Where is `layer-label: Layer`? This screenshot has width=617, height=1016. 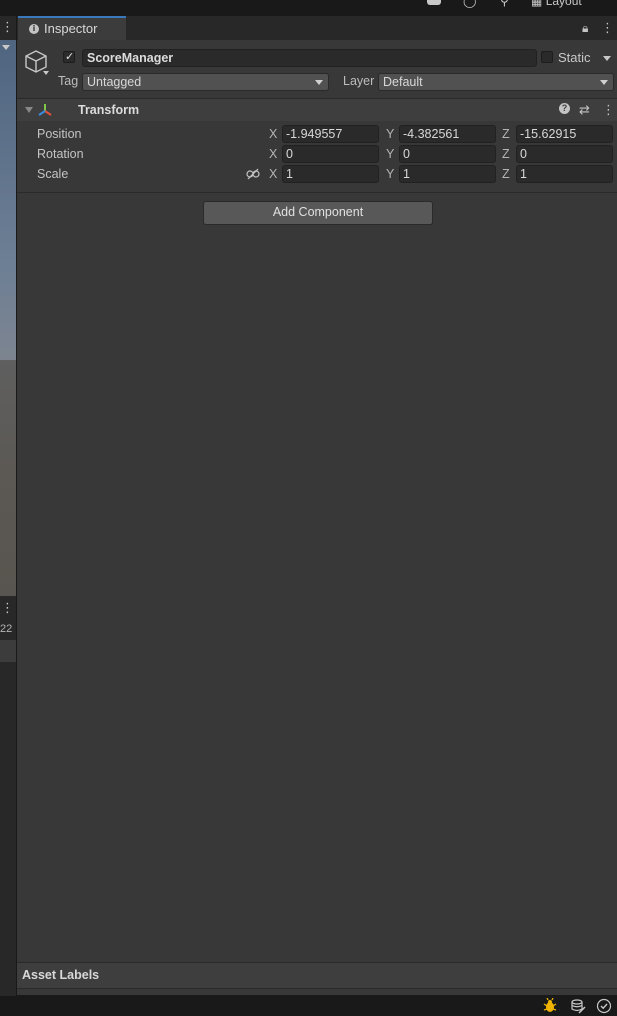 layer-label: Layer is located at coordinates (359, 81).